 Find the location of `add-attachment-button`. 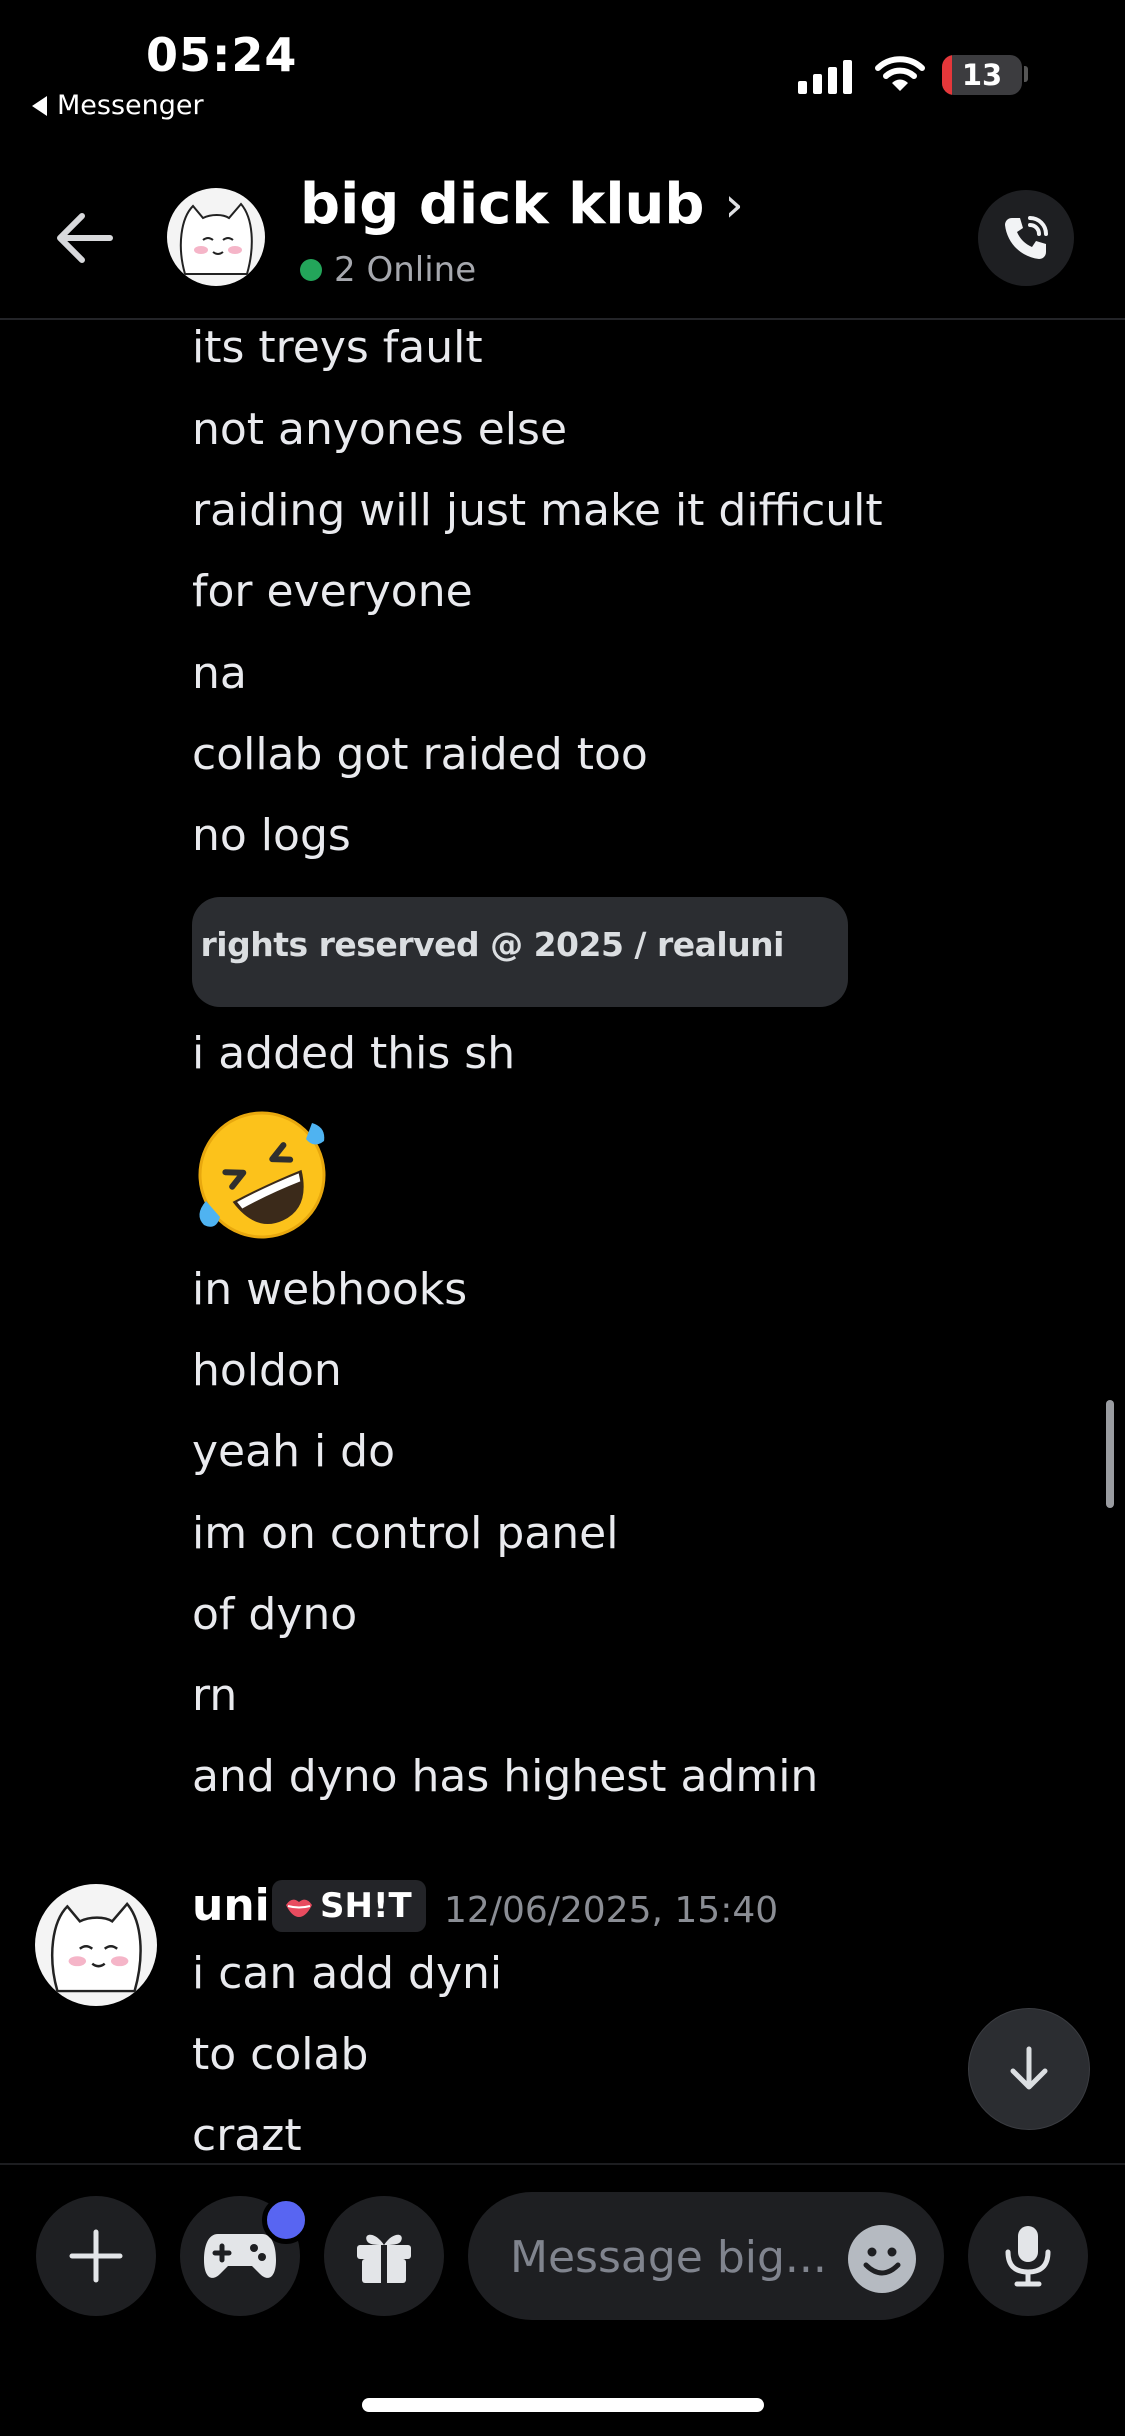

add-attachment-button is located at coordinates (96, 2256).